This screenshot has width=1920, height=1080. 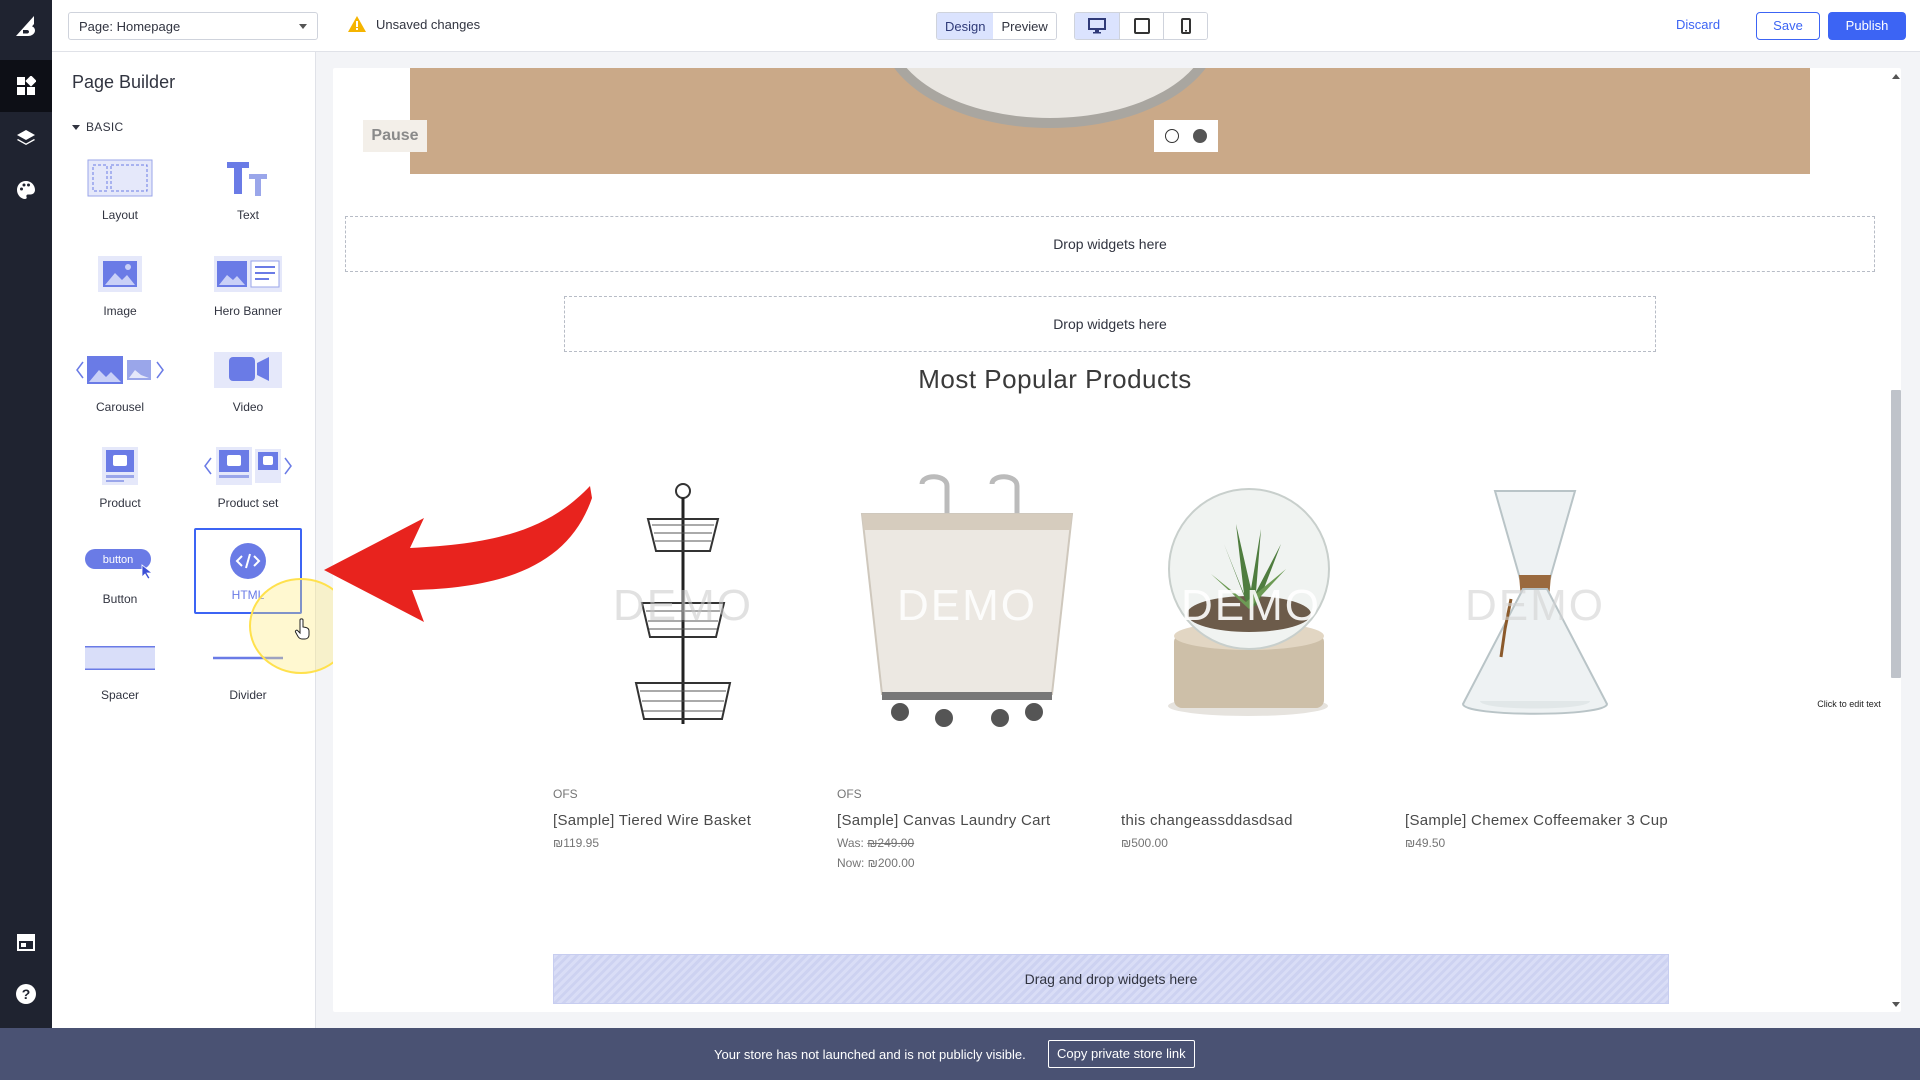 I want to click on product-card: DEMO this changeassddasdsad ₪500.00, so click(x=1256, y=661).